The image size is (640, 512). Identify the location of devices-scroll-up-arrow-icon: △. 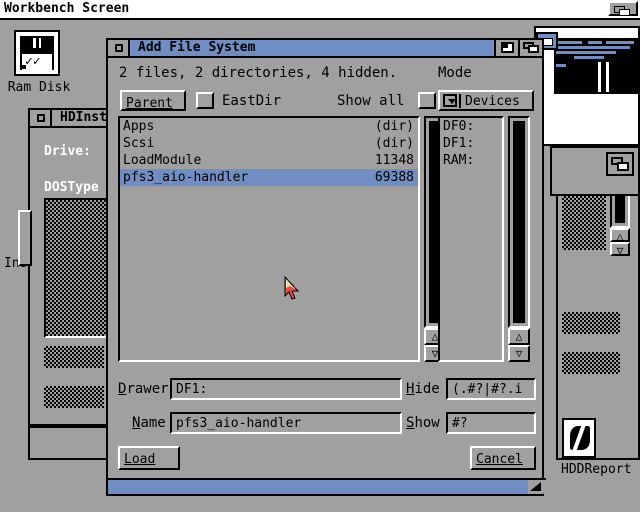
(519, 336).